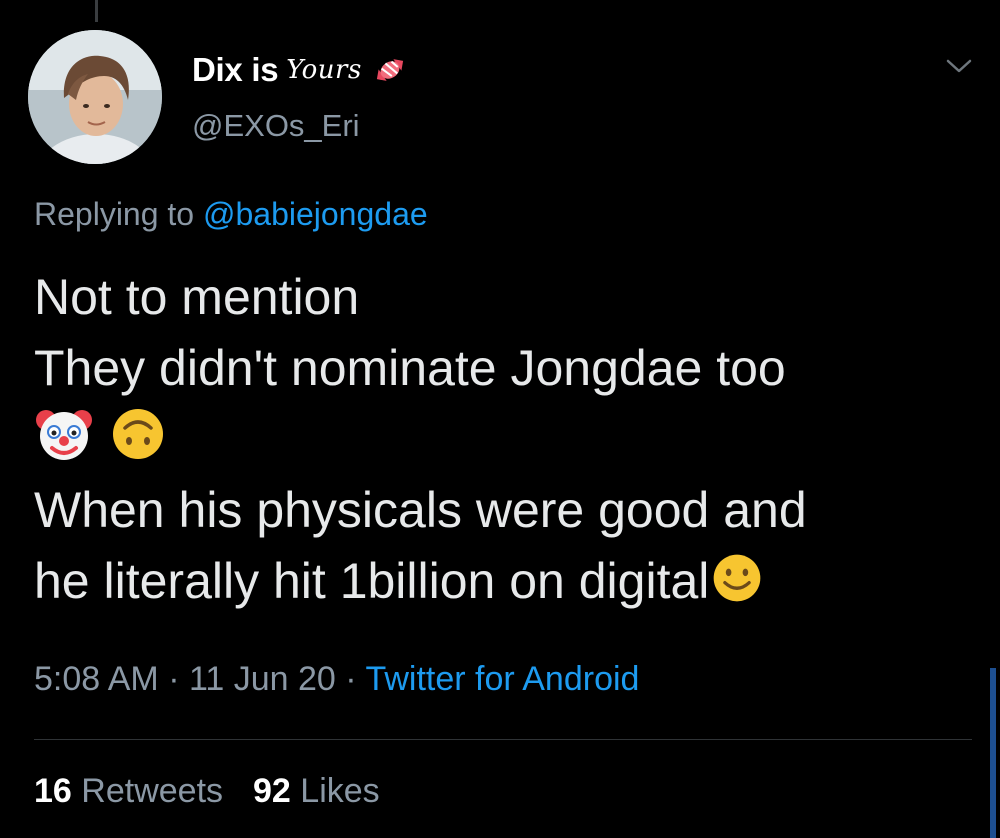 Image resolution: width=1000 pixels, height=838 pixels. Describe the element at coordinates (276, 126) in the screenshot. I see `author-handle: @EXOs_Eri` at that location.